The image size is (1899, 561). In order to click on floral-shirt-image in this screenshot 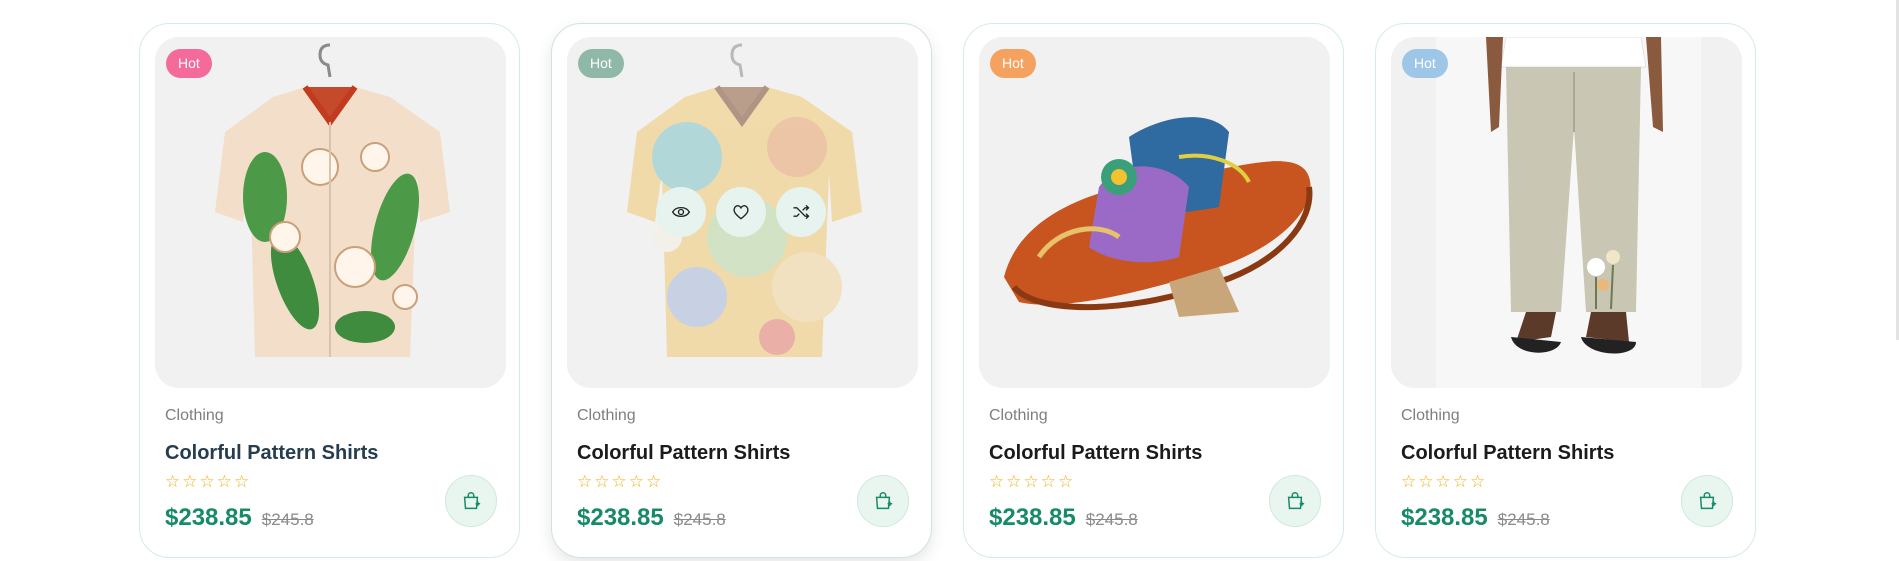, I will do `click(330, 212)`.